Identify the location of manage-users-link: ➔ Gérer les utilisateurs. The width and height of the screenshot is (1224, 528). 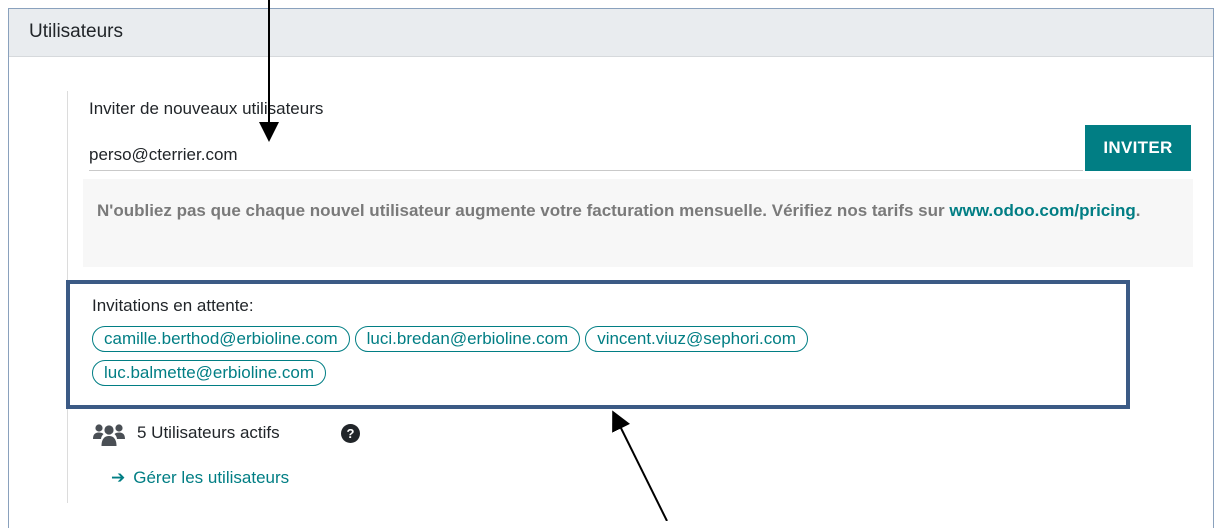
(200, 478).